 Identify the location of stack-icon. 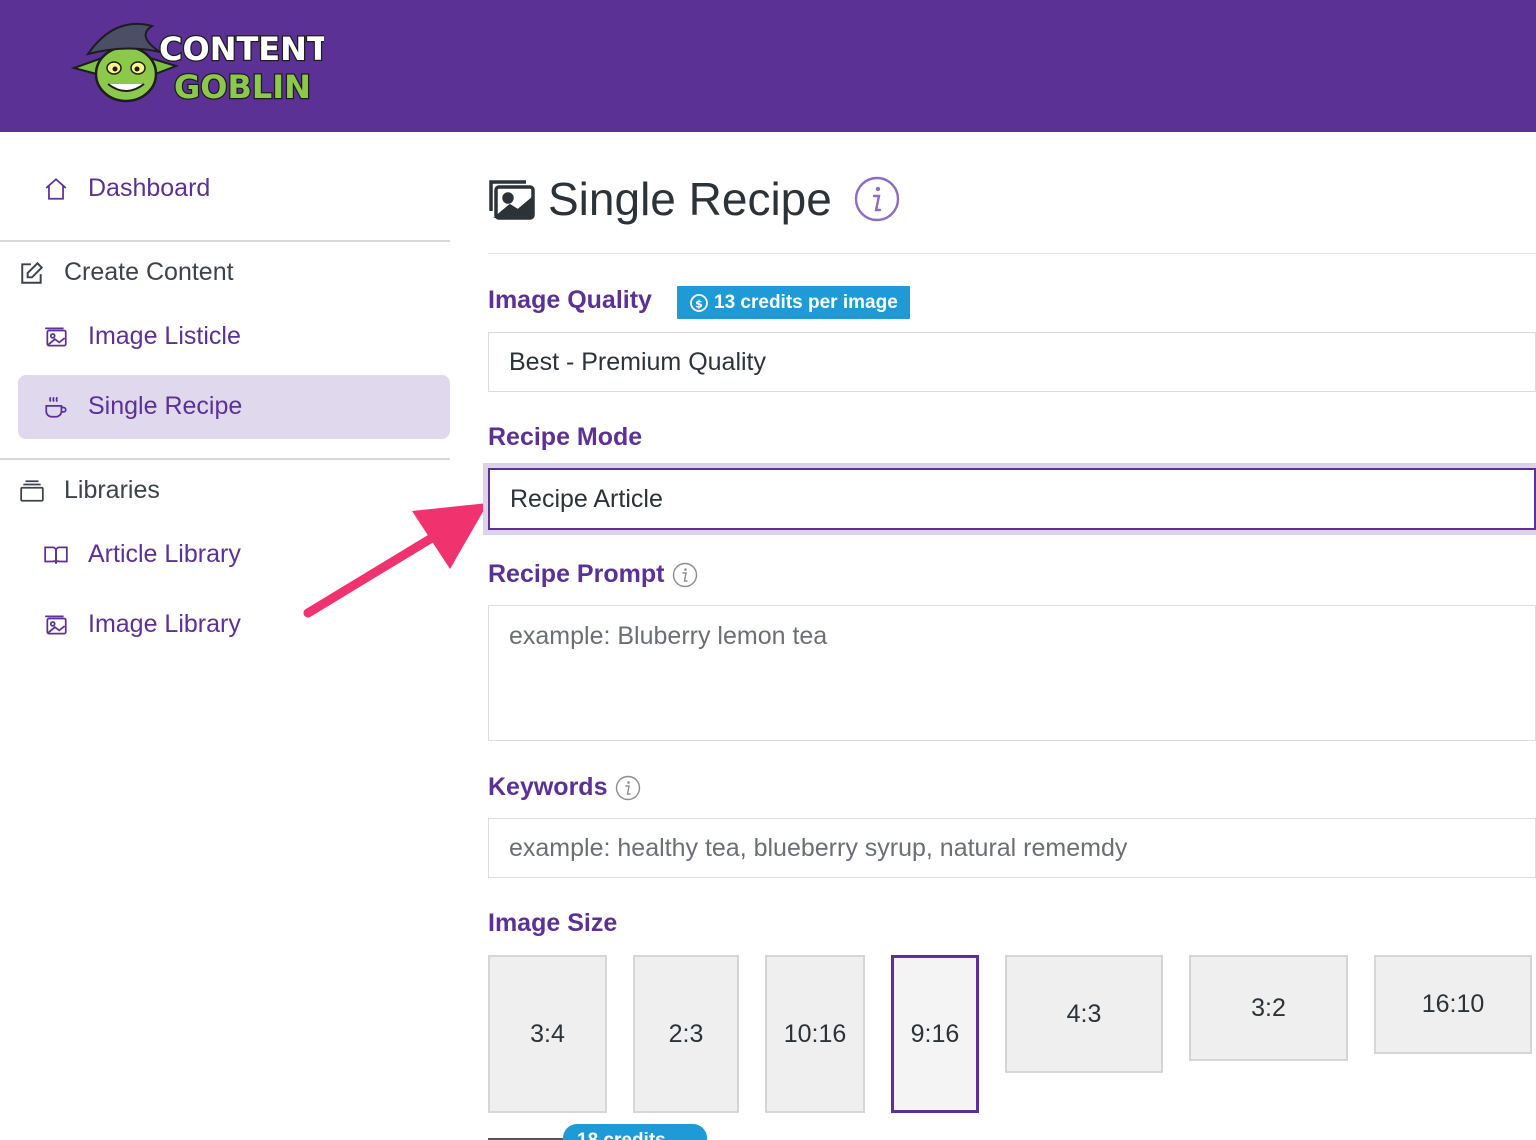
(32, 491).